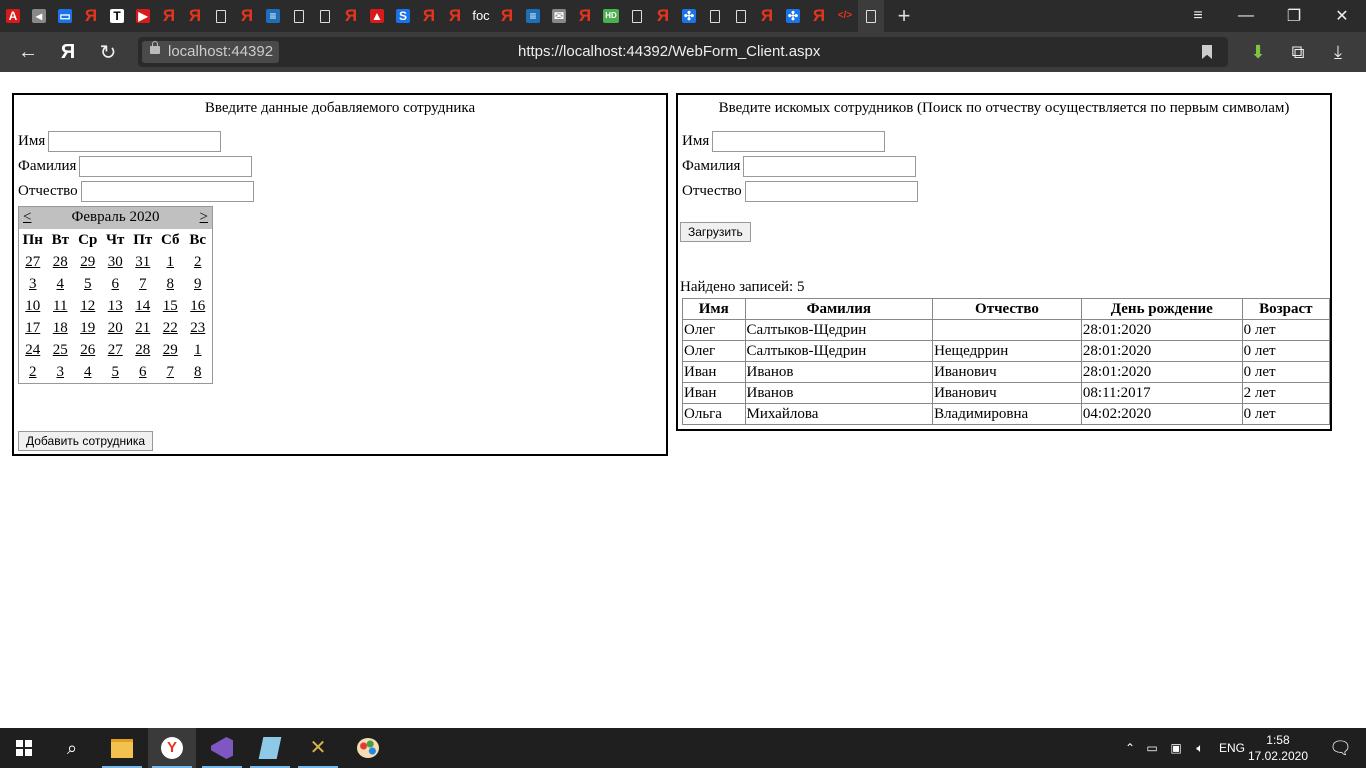 The width and height of the screenshot is (1366, 768). Describe the element at coordinates (845, 16) in the screenshot. I see `browser-tab: </>` at that location.